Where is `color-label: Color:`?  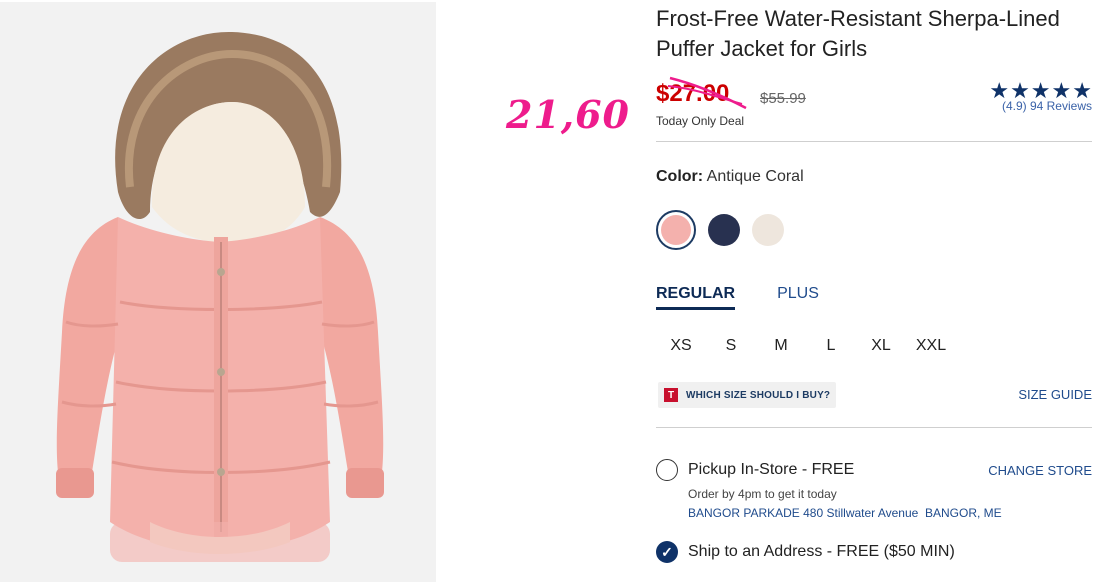
color-label: Color: is located at coordinates (680, 176).